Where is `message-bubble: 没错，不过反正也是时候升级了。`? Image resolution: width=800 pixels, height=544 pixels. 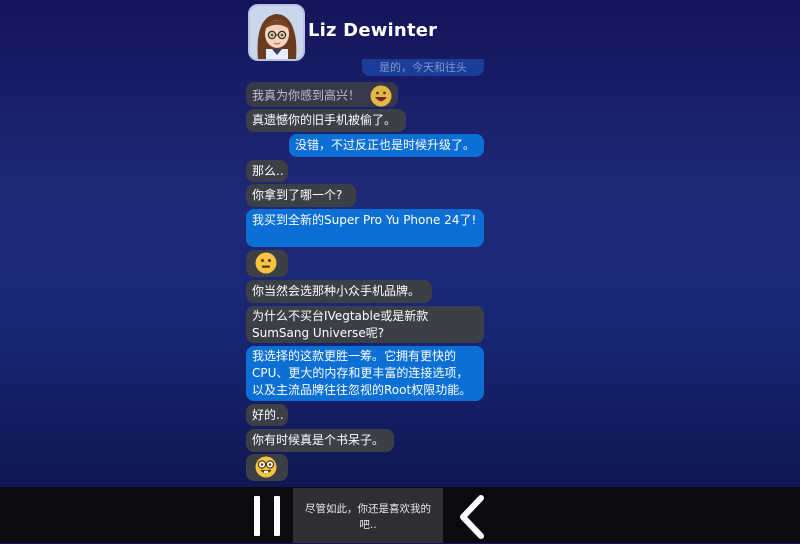
message-bubble: 没错，不过反正也是时候升级了。 is located at coordinates (386, 145).